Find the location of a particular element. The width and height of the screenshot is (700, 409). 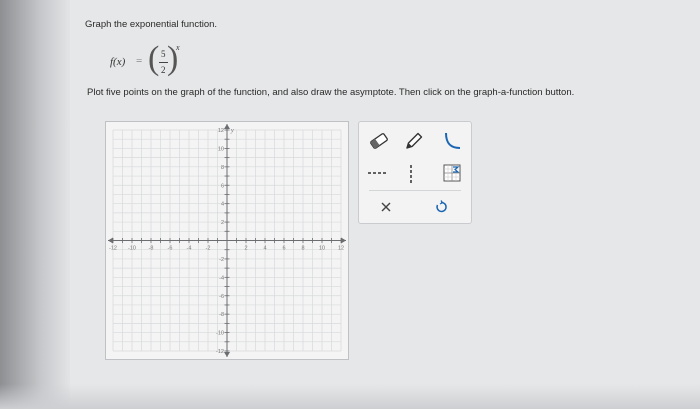

y-tick-label: -2 is located at coordinates (221, 260).